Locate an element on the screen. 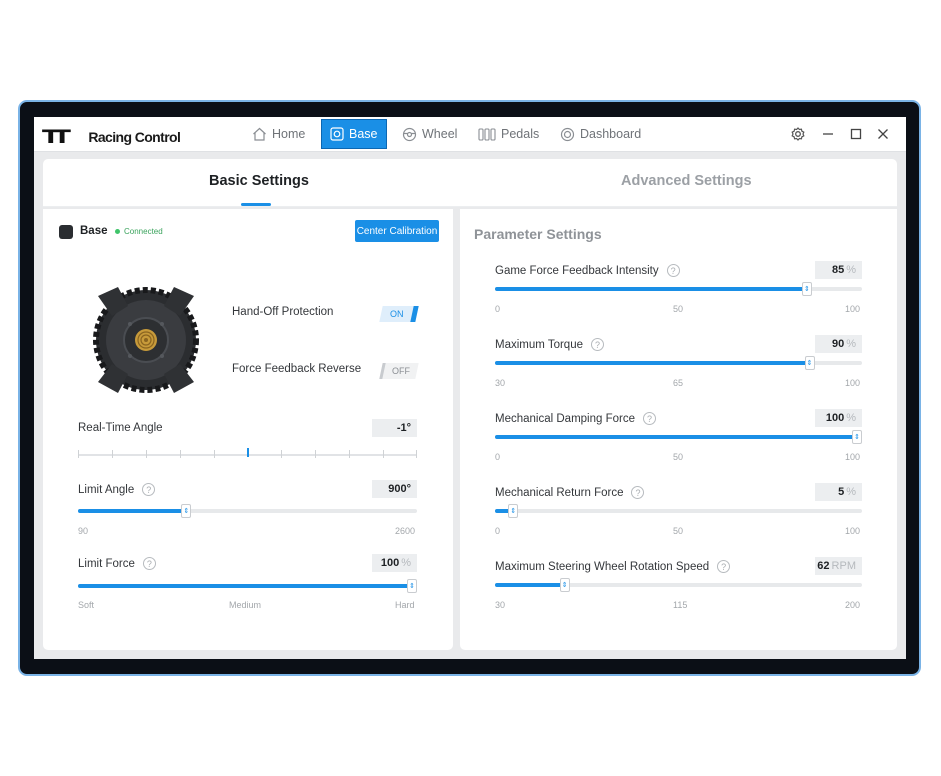 This screenshot has width=941, height=776. param-value: 100% is located at coordinates (838, 418).